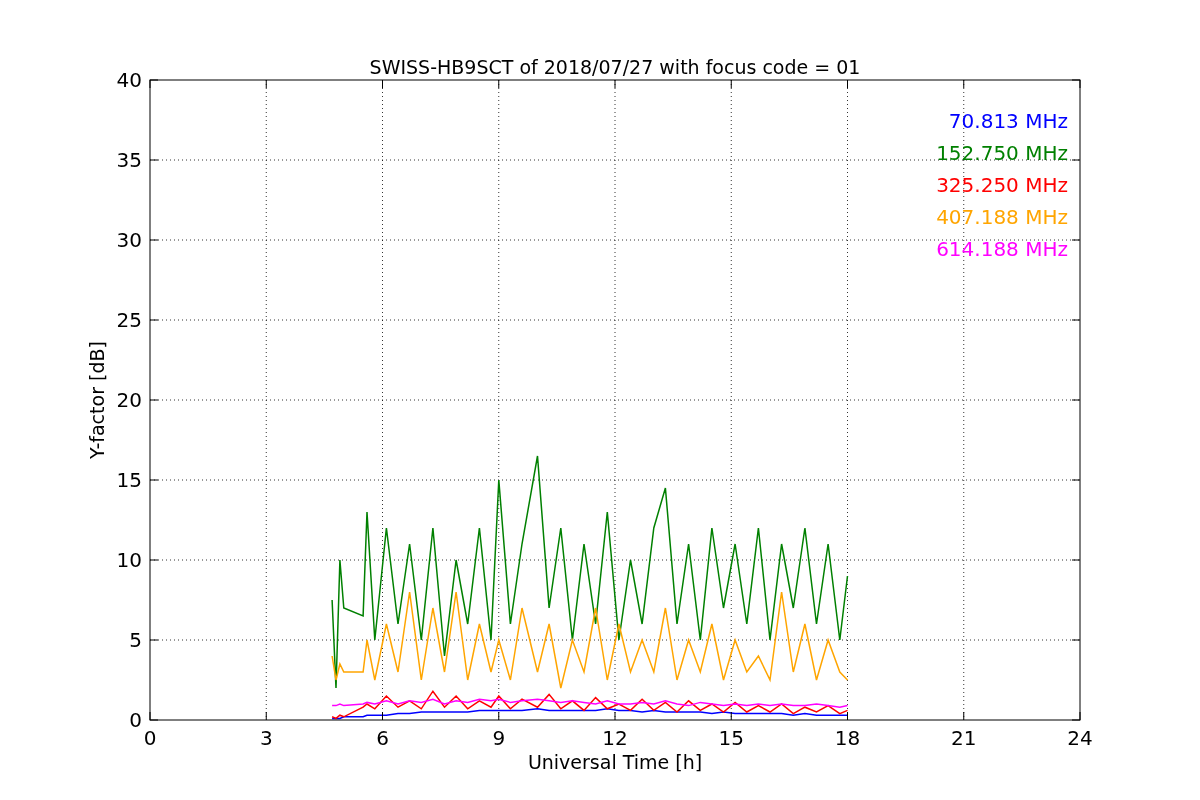  Describe the element at coordinates (731, 738) in the screenshot. I see `x-tick-label: 15` at that location.